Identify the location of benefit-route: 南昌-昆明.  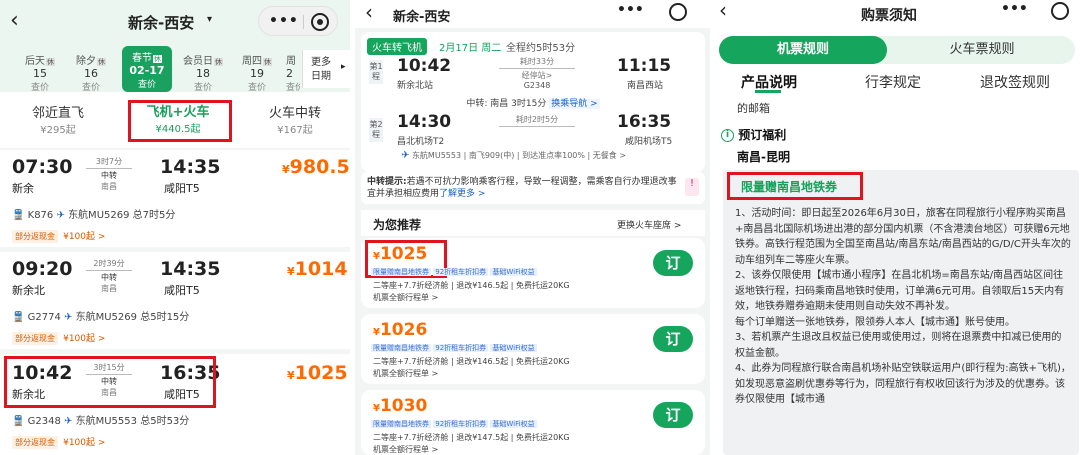
(763, 157).